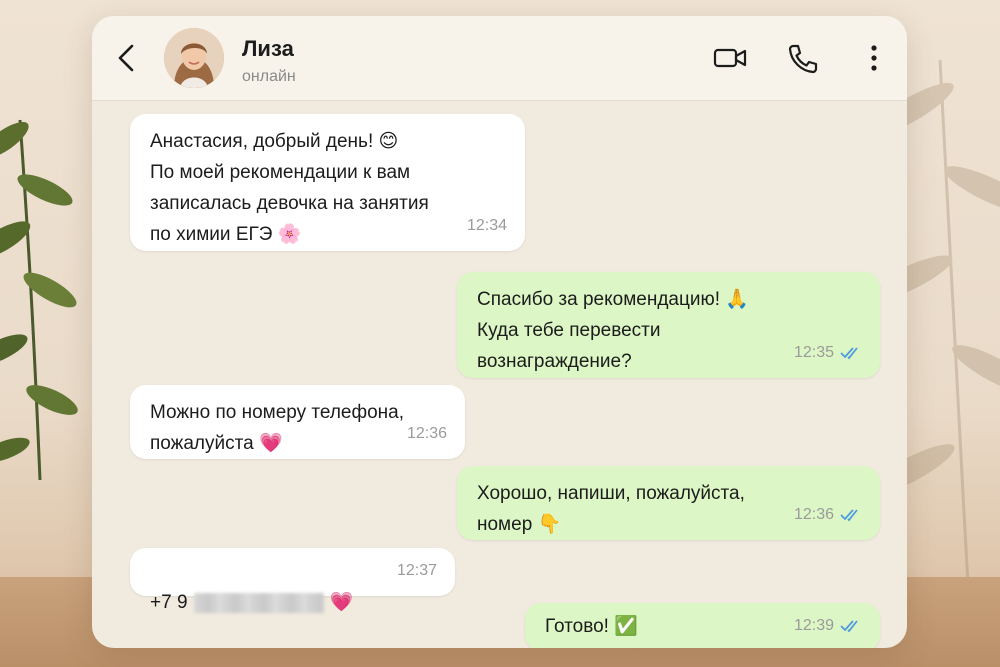 The height and width of the screenshot is (667, 1000). I want to click on phone-prefix: +7 9, so click(169, 602).